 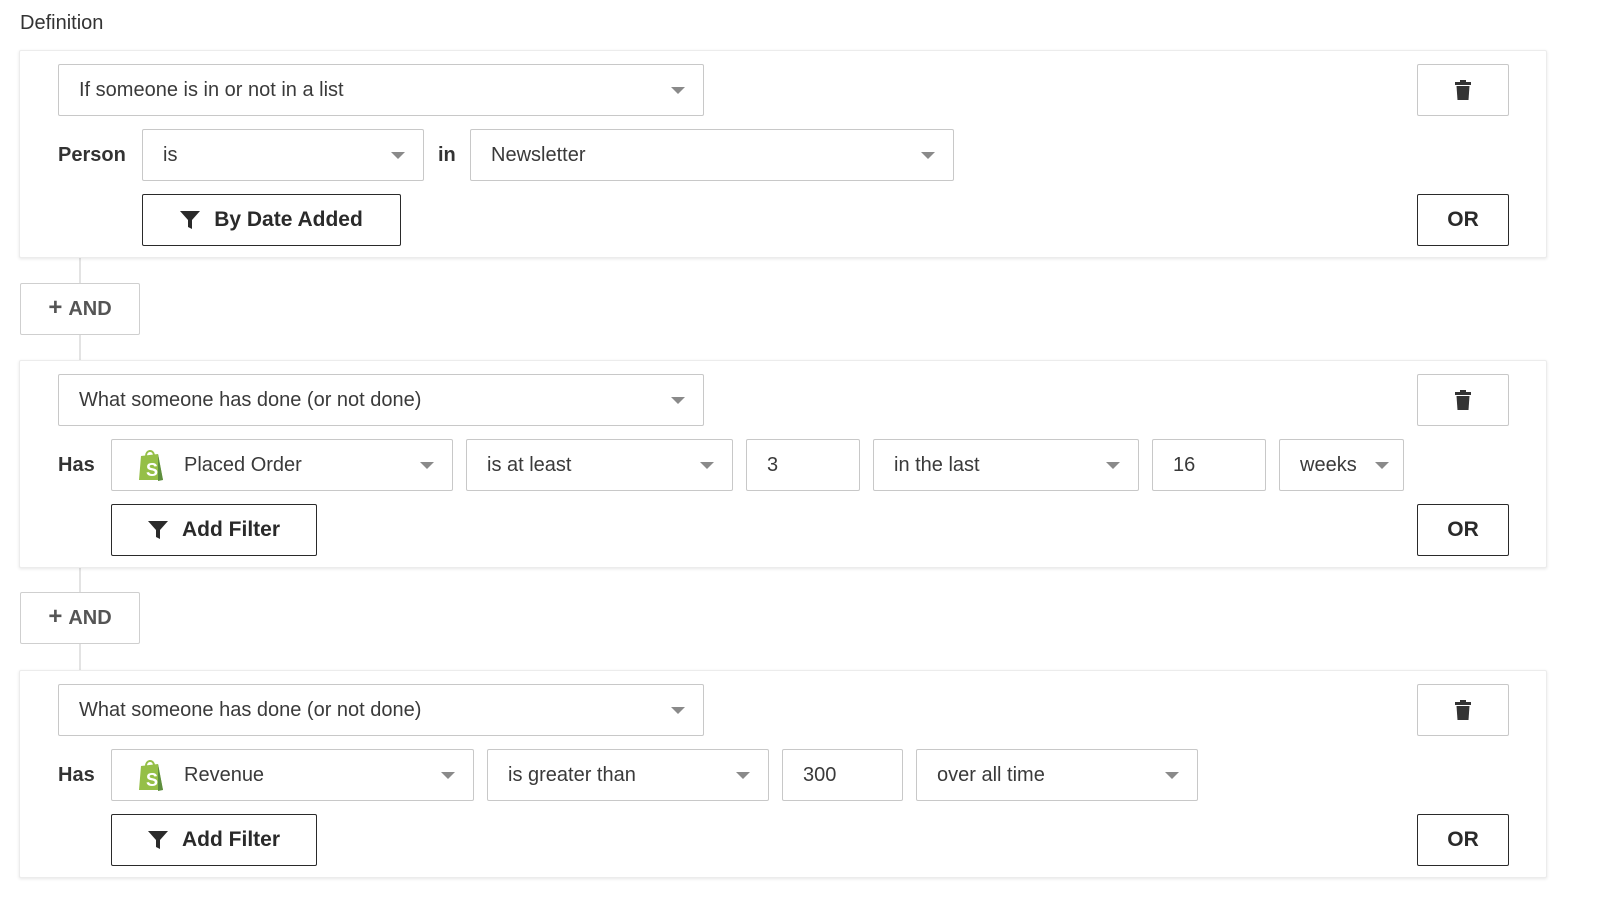 What do you see at coordinates (1184, 464) in the screenshot?
I see `input-value: 16` at bounding box center [1184, 464].